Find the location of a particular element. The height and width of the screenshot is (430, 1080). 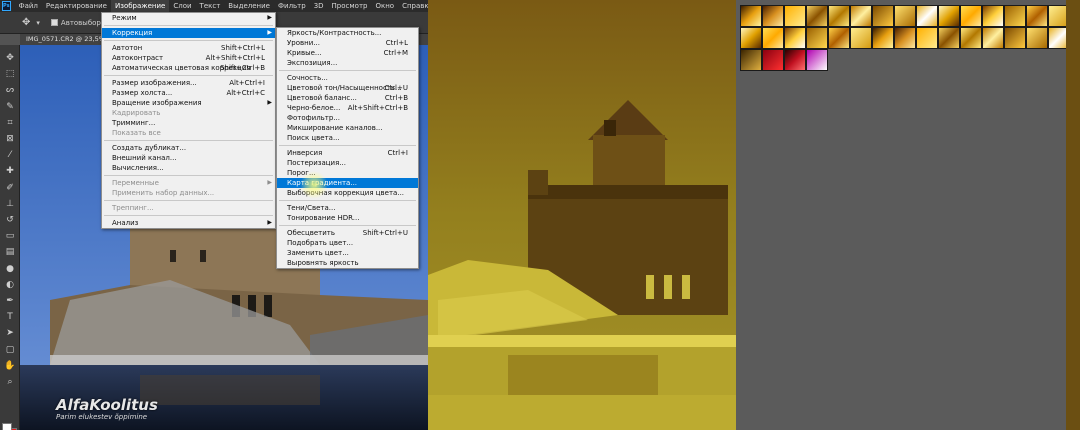

menubar-item: Справка is located at coordinates (413, 6).